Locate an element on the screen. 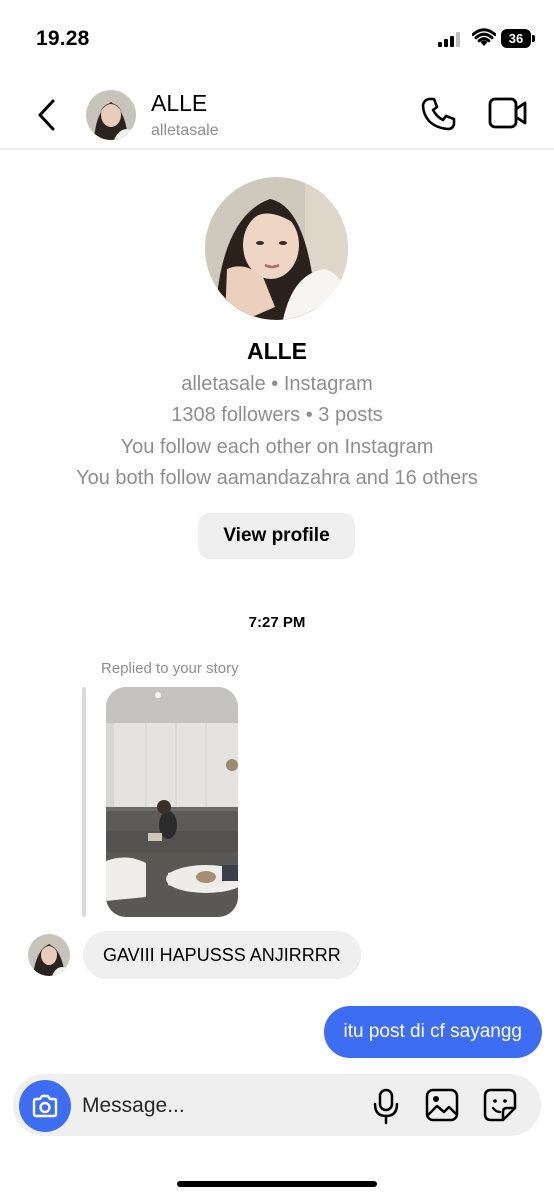 The image size is (554, 1200). camera-icon is located at coordinates (45, 1106).